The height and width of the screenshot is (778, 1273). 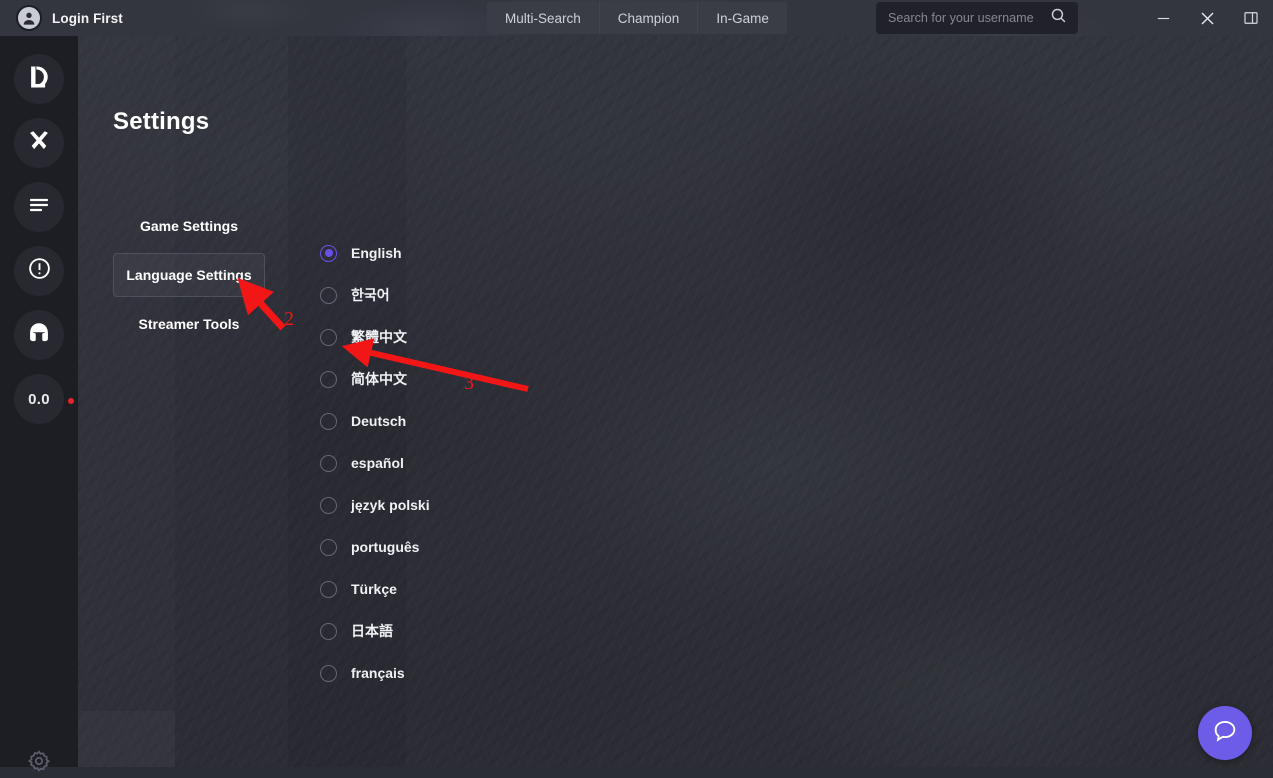 I want to click on account-area: Login First, so click(x=69, y=18).